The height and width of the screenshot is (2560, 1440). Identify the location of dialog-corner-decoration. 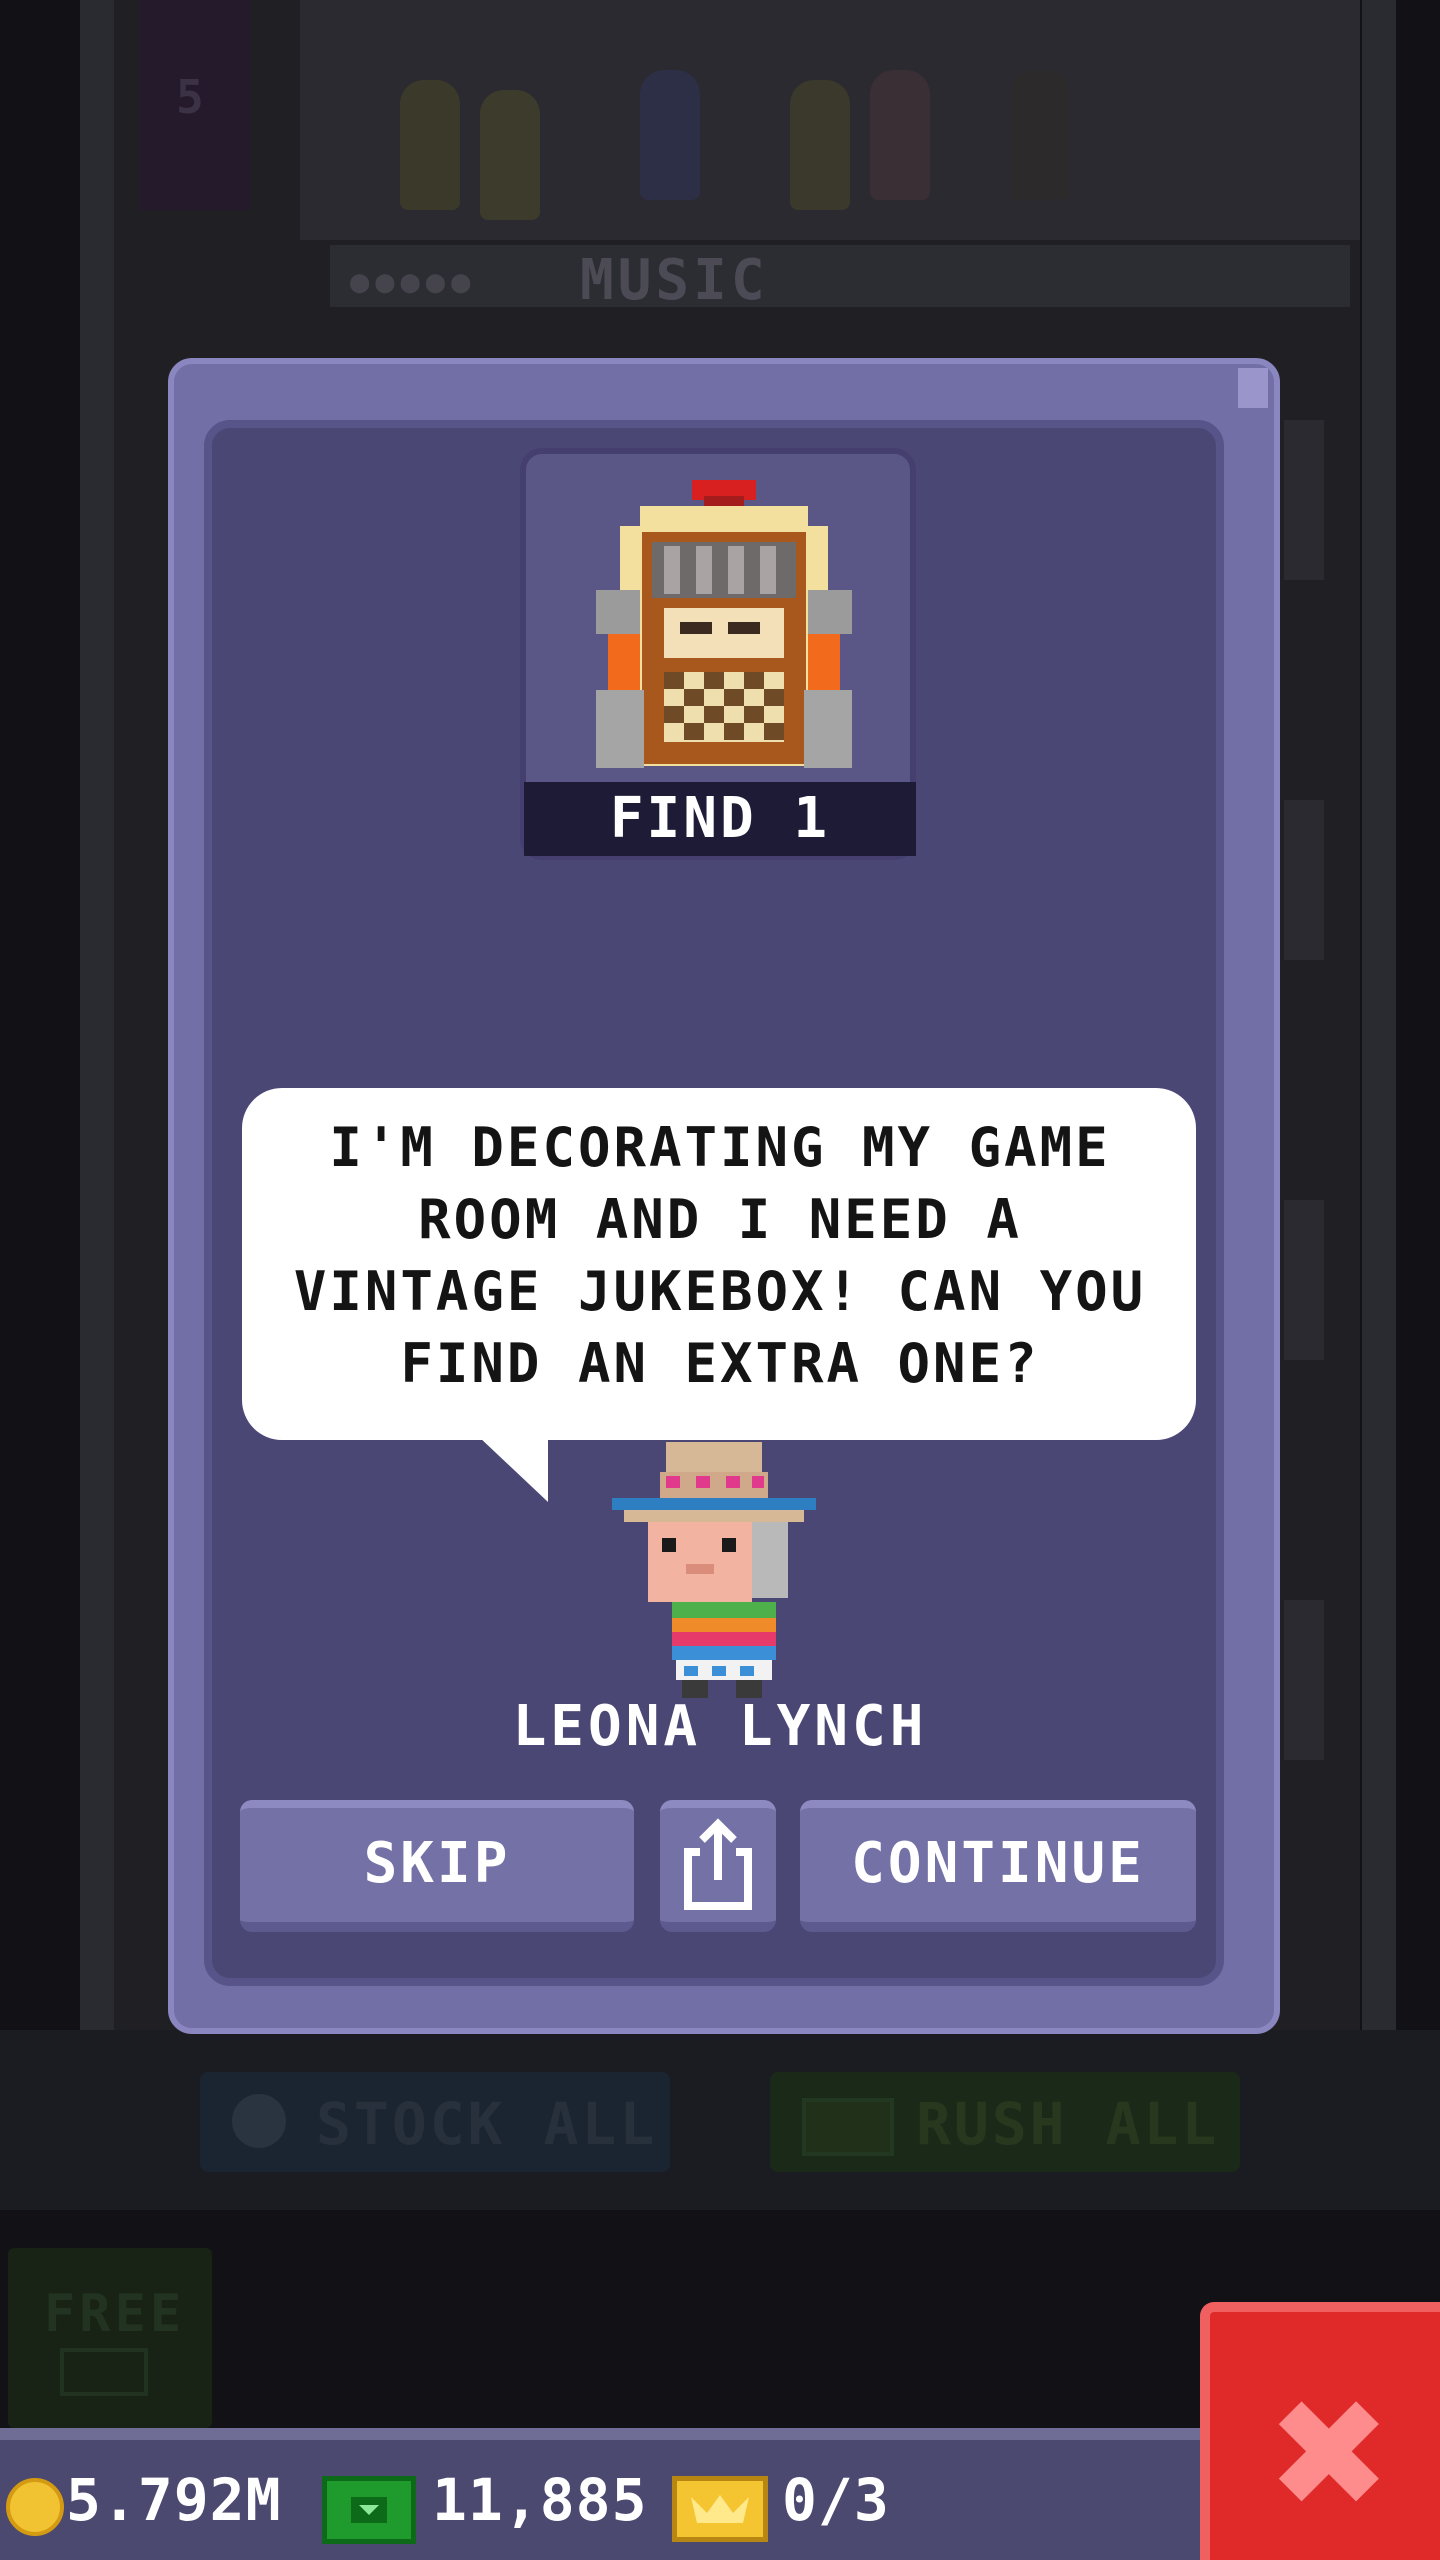
(1253, 388).